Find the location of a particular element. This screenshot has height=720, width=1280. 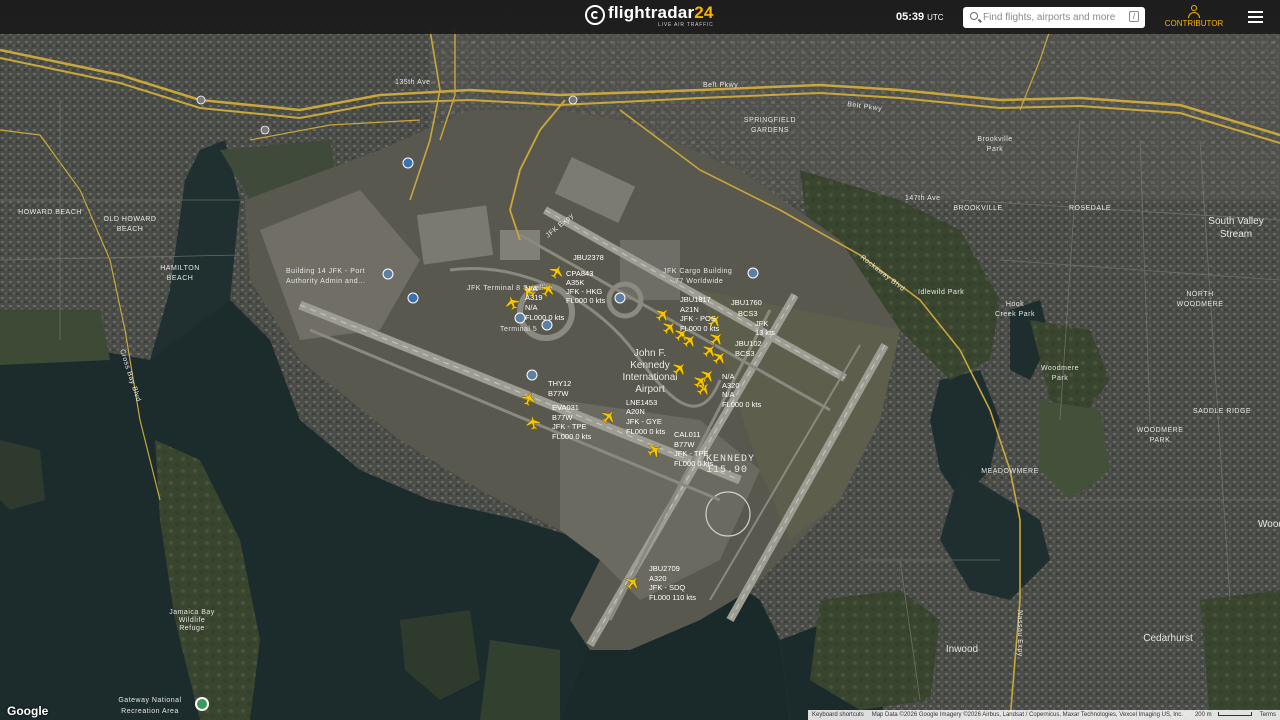

flightradar24-logo: flightradar24 LIVE AIR TRAFFIC is located at coordinates (649, 16).